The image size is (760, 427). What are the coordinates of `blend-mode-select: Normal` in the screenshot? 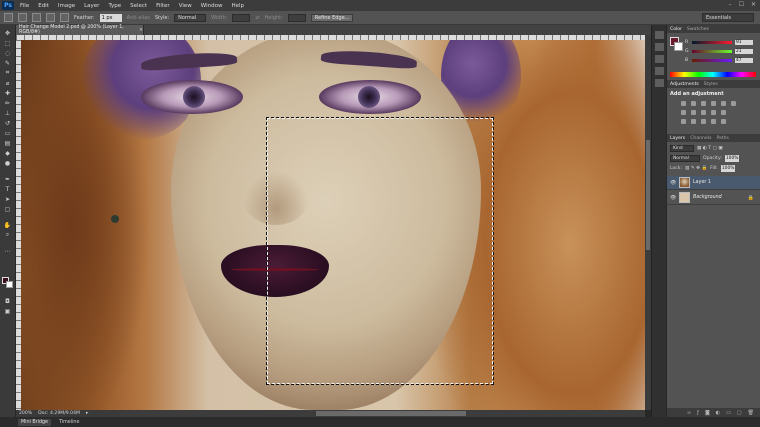 It's located at (685, 158).